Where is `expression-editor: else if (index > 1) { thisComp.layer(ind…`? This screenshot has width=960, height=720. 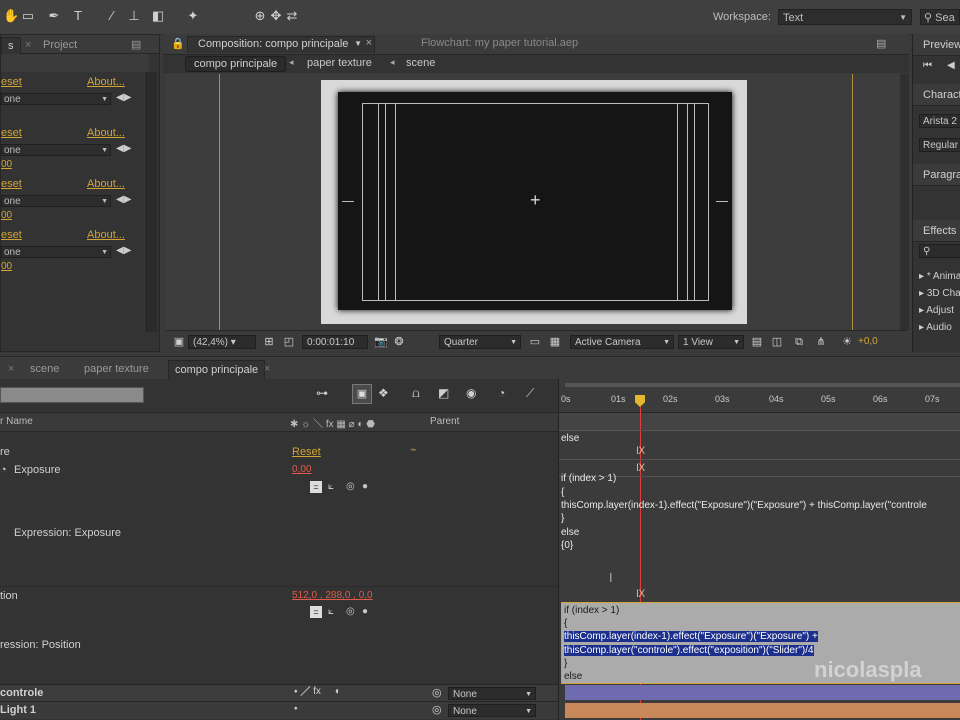
expression-editor: else if (index > 1) { thisComp.layer(ind… is located at coordinates (744, 492).